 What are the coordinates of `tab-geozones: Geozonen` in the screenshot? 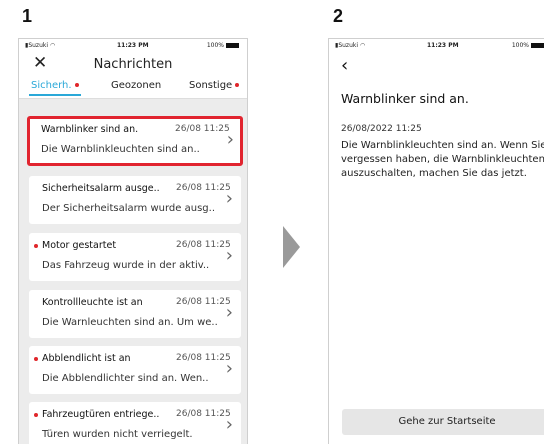 It's located at (136, 85).